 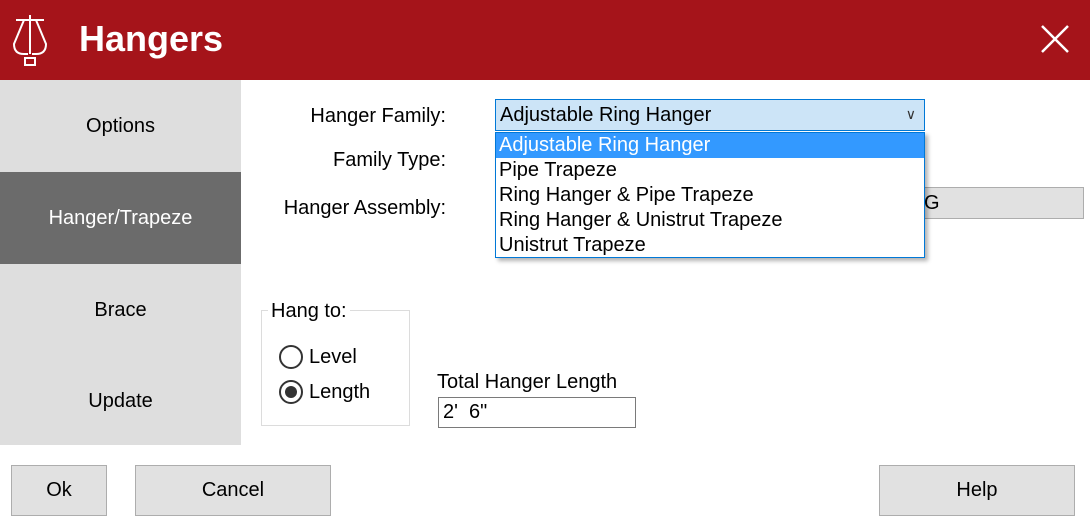 I want to click on hanger-family-label: Hanger Family:, so click(x=378, y=116).